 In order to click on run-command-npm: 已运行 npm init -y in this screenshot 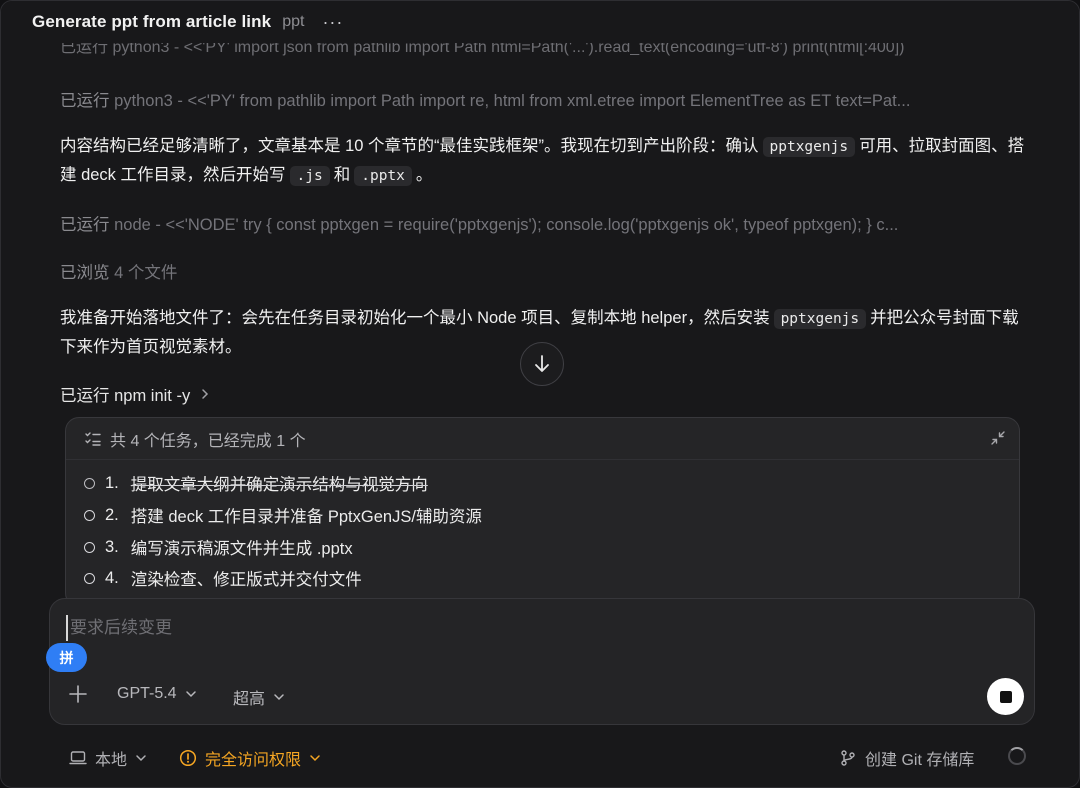, I will do `click(135, 394)`.